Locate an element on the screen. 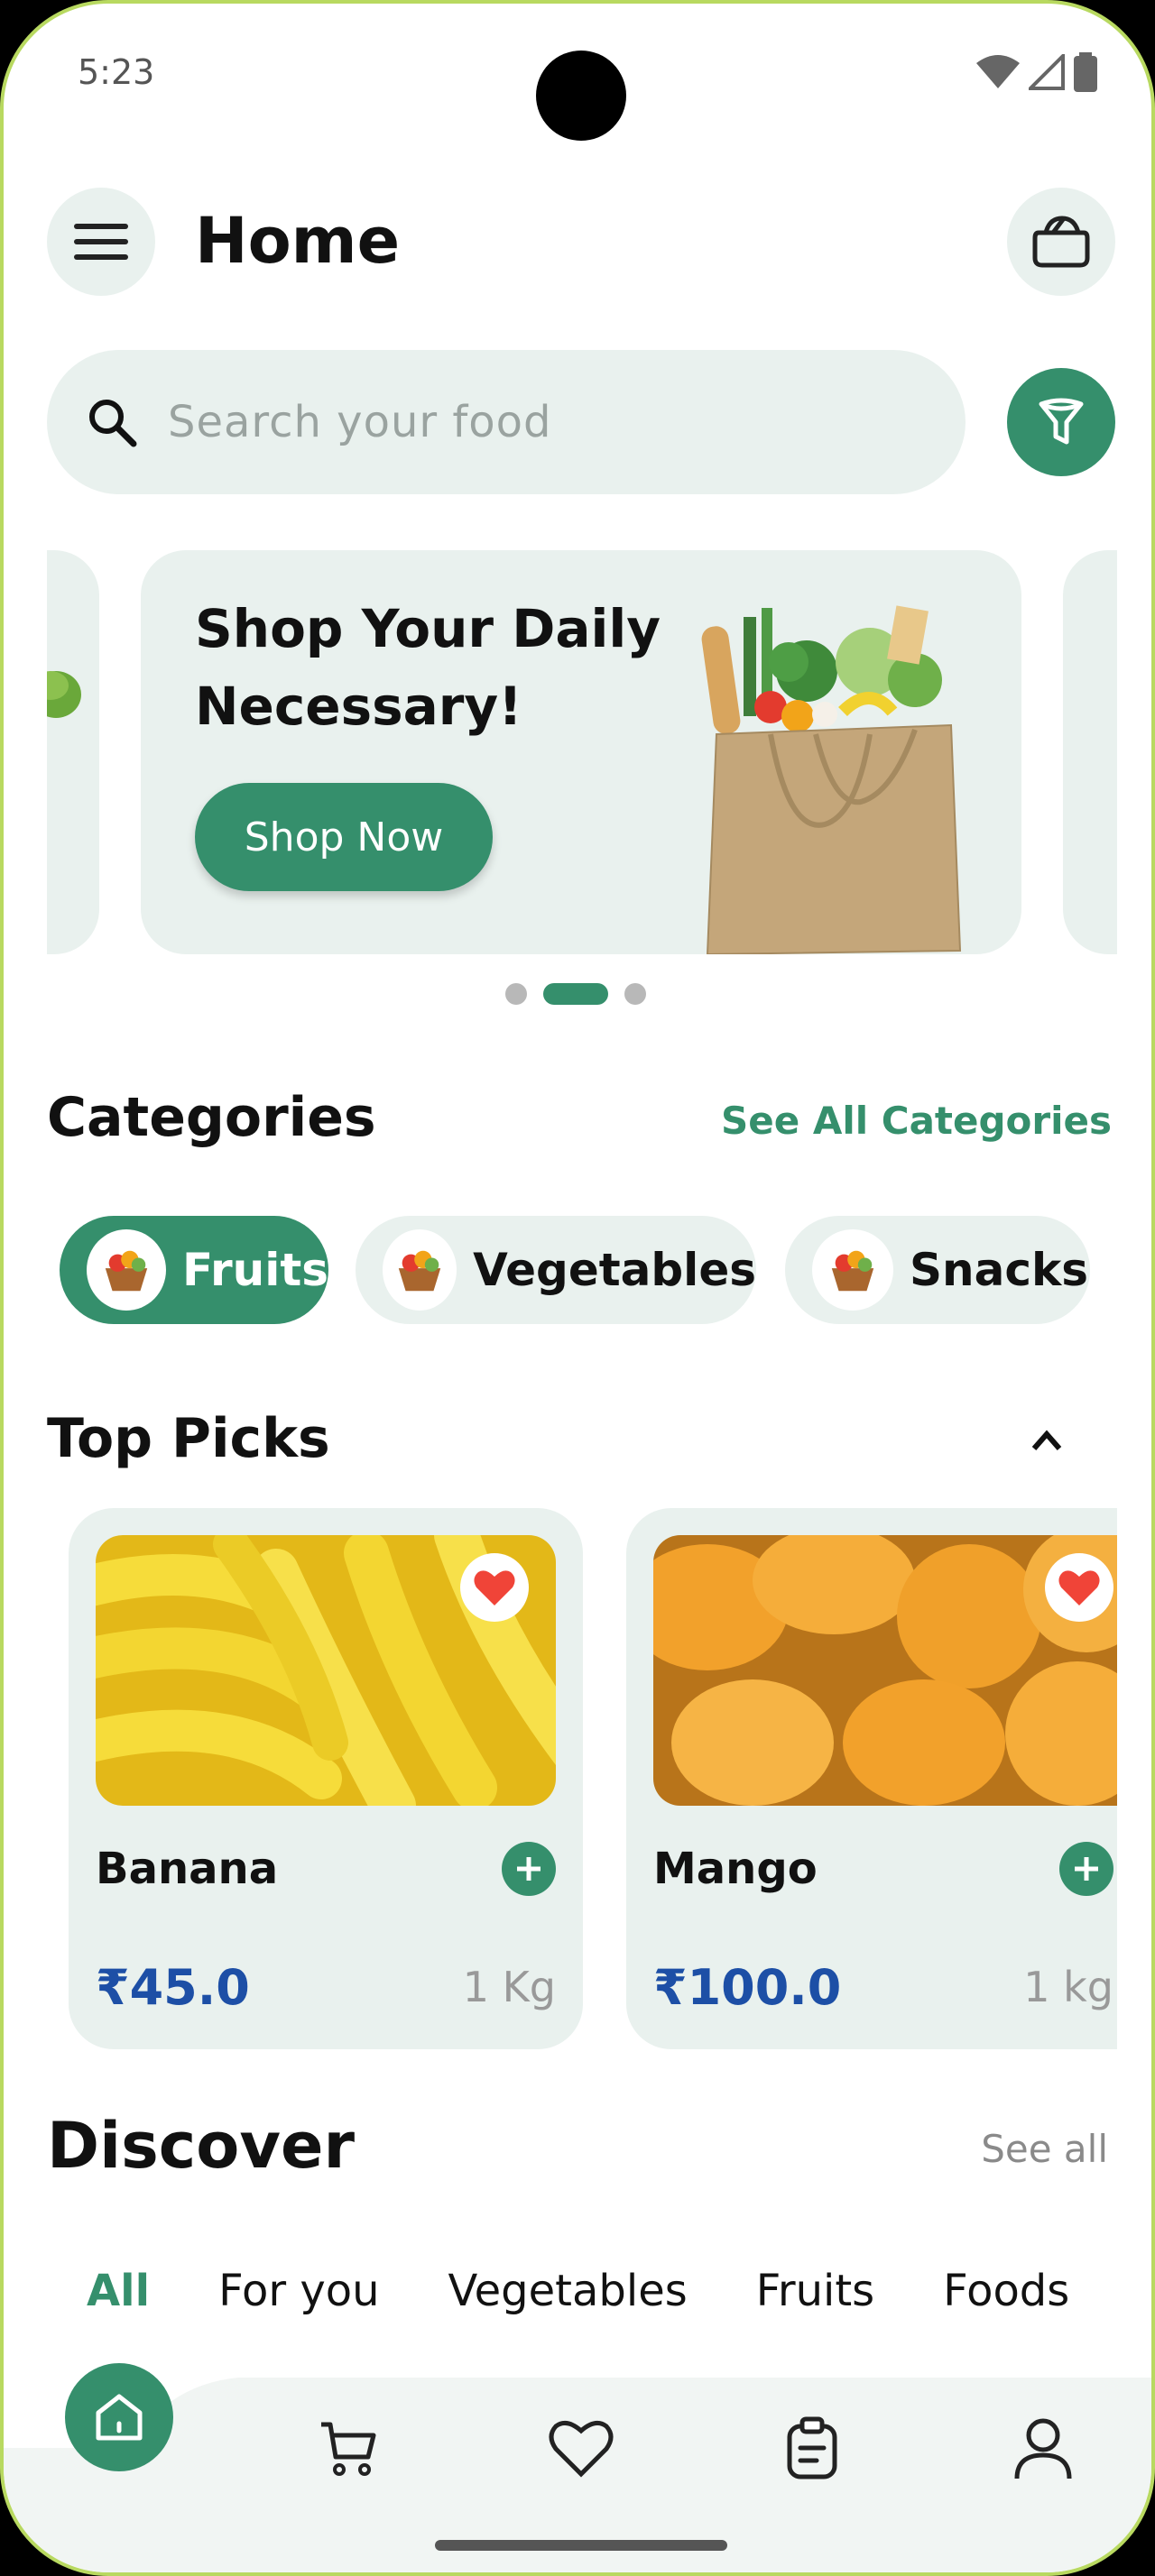 This screenshot has height=2576, width=1155. bag-button is located at coordinates (1061, 242).